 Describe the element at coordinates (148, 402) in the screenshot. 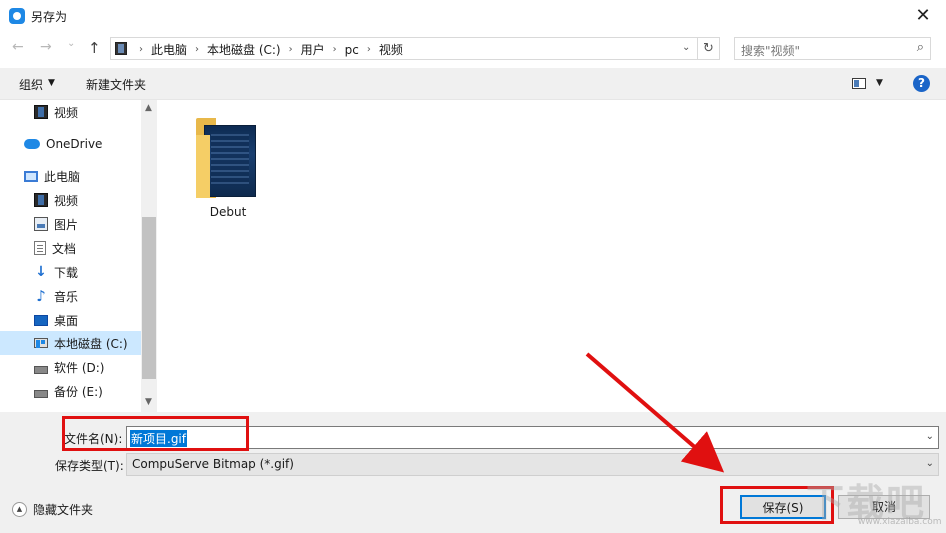

I see `scroll-down-arrow-icon: ▼` at that location.